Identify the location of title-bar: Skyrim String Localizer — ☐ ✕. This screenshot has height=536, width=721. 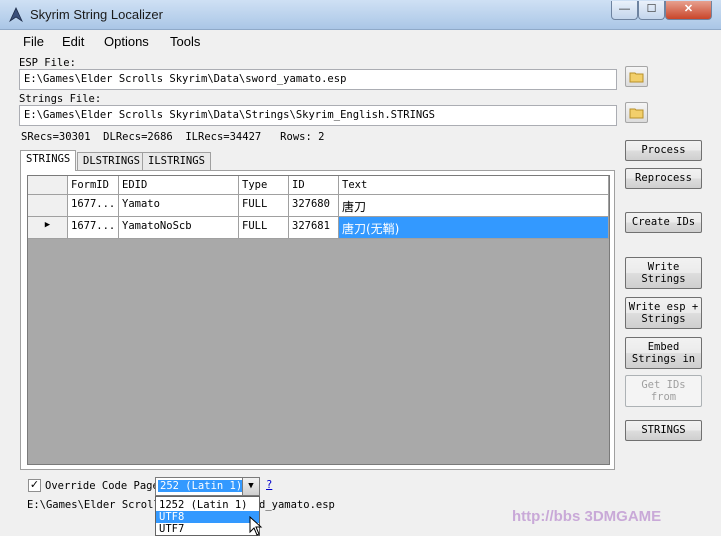
(360, 15).